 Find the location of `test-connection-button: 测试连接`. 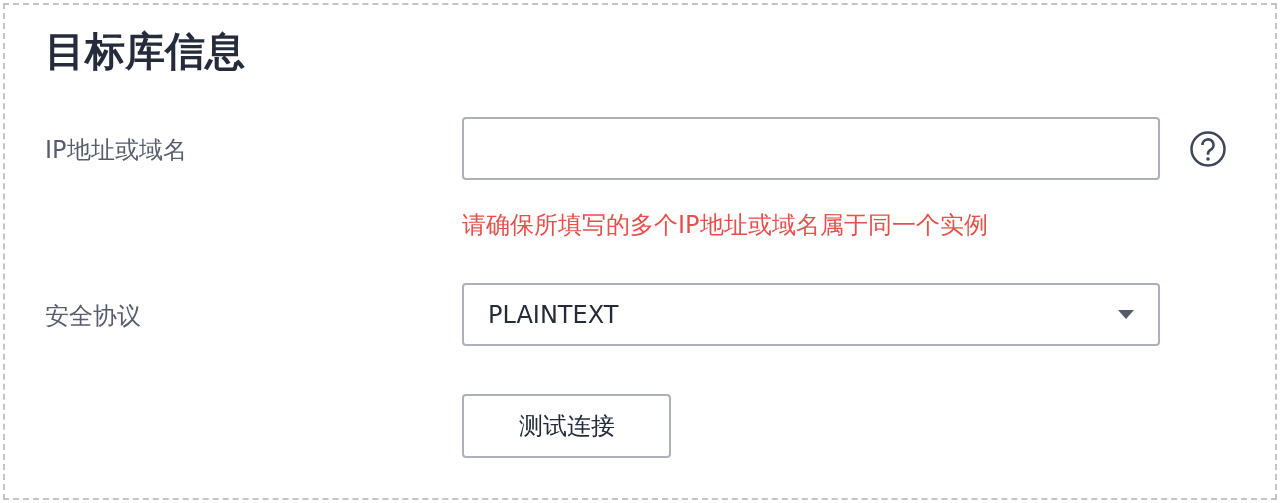

test-connection-button: 测试连接 is located at coordinates (566, 426).